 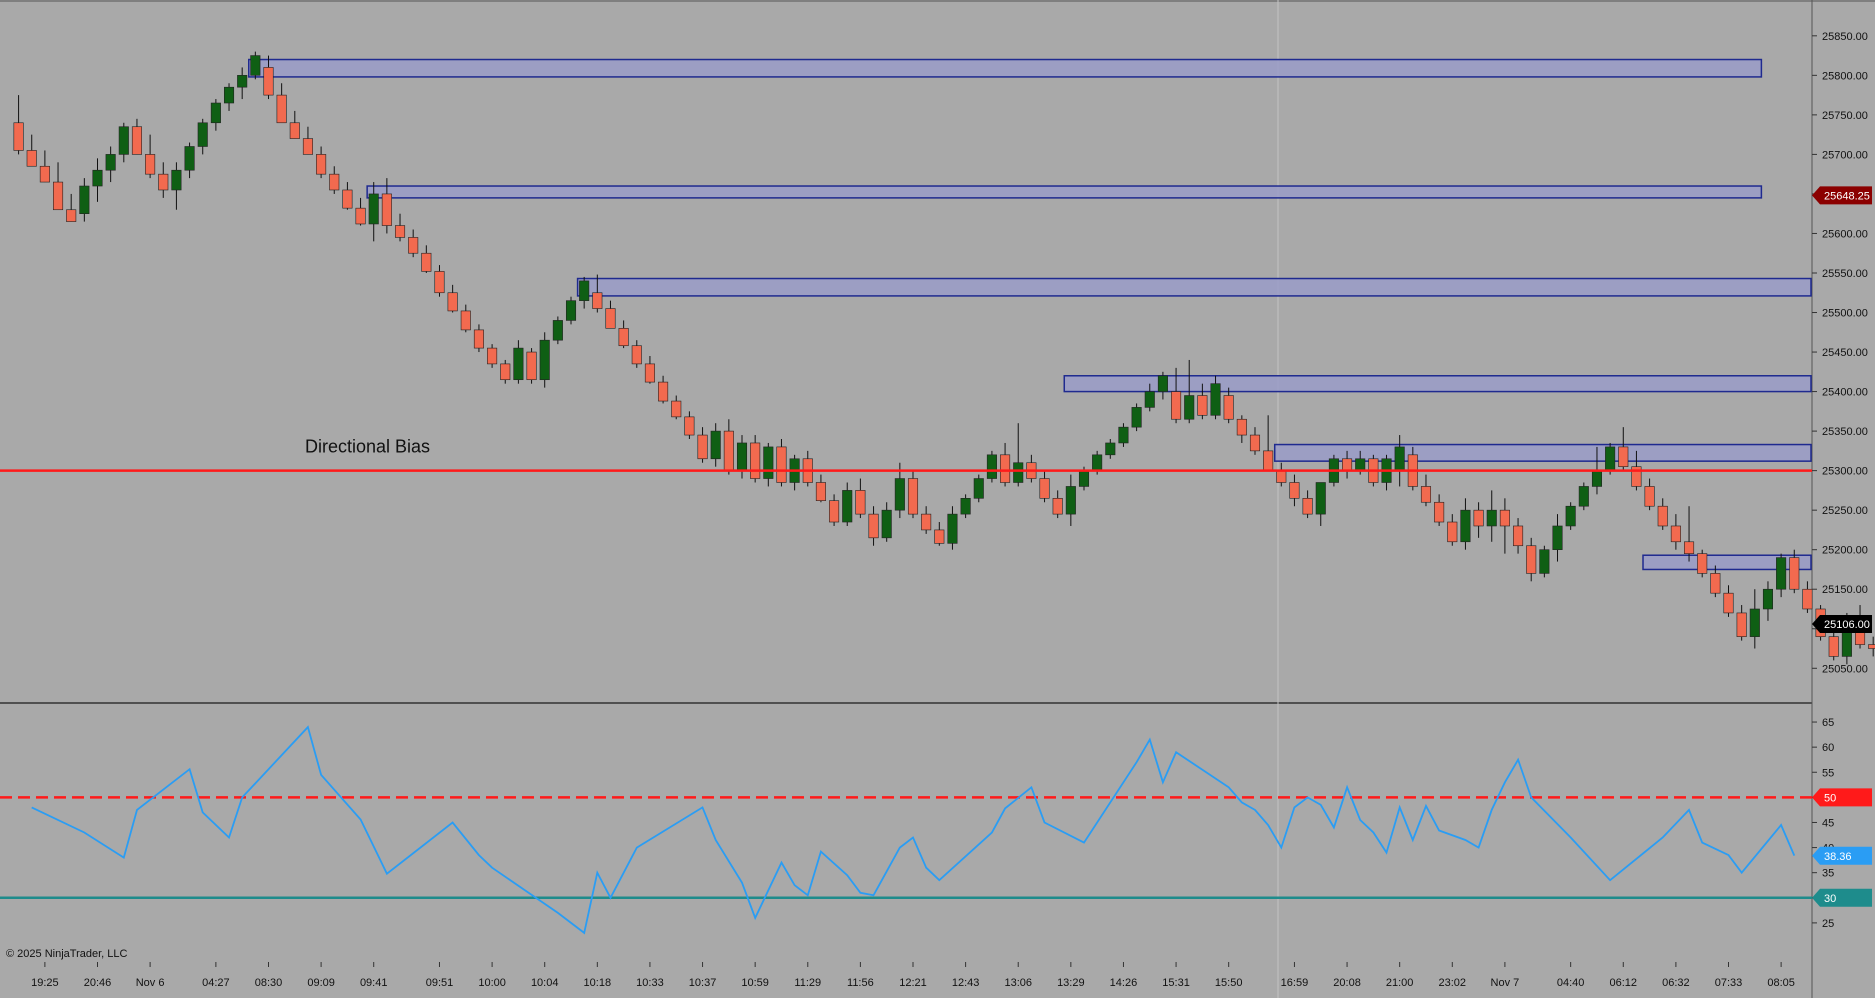 I want to click on copyright-text: © 2025 NinjaTrader, LLC, so click(x=66, y=954).